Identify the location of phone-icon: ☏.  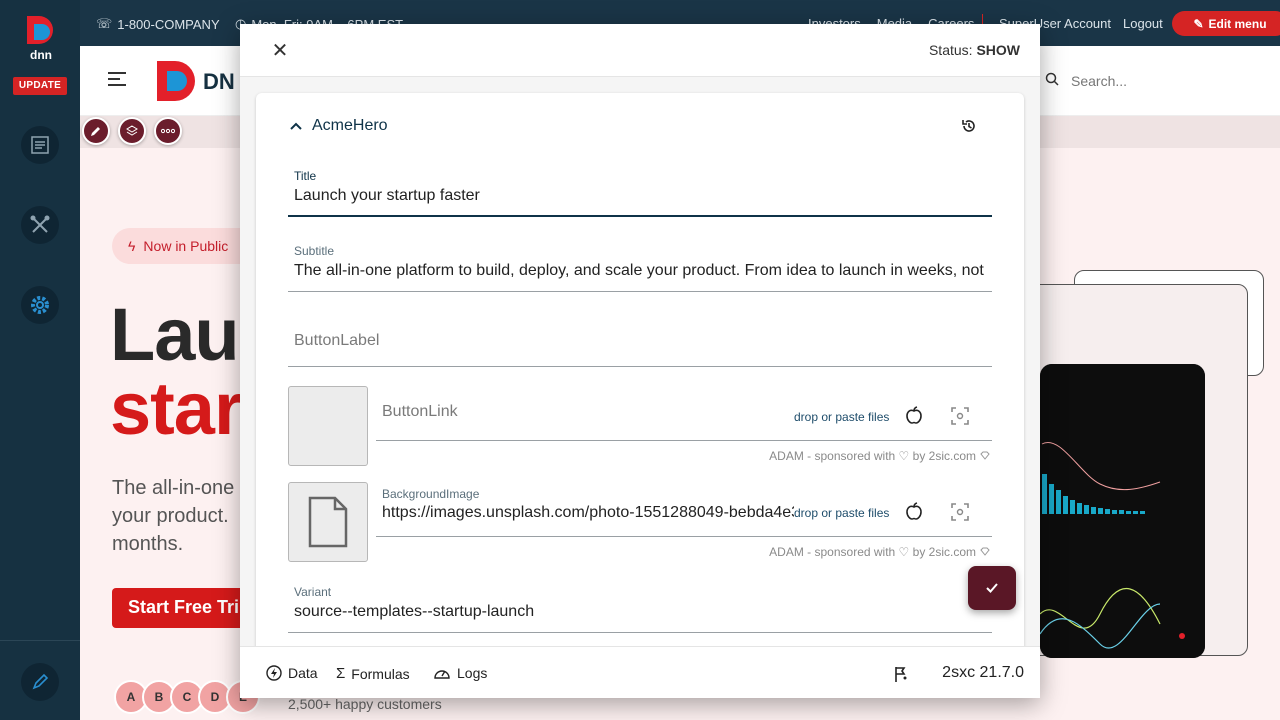
(104, 23).